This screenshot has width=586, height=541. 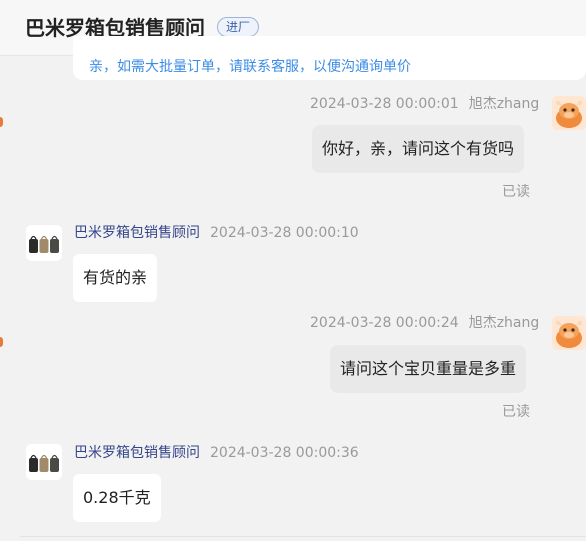 I want to click on message-meta: 巴米罗箱包销售顾问 2024-03-28 00:00:36, so click(x=216, y=453).